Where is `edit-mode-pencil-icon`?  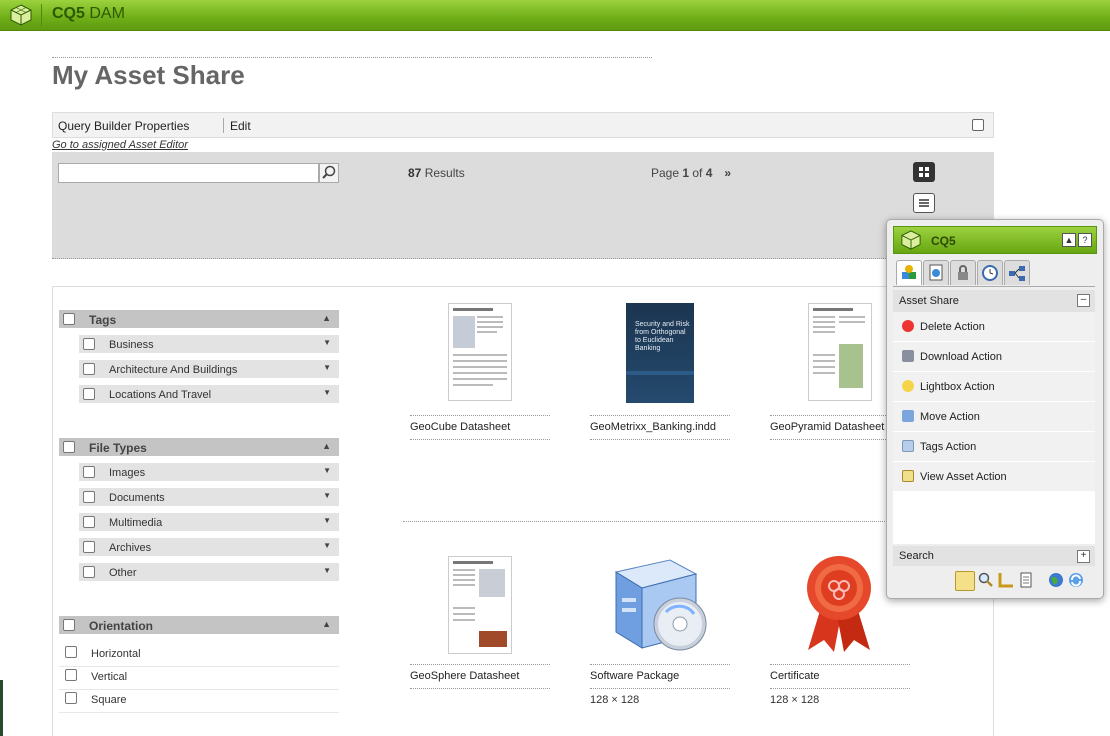
edit-mode-pencil-icon is located at coordinates (965, 581).